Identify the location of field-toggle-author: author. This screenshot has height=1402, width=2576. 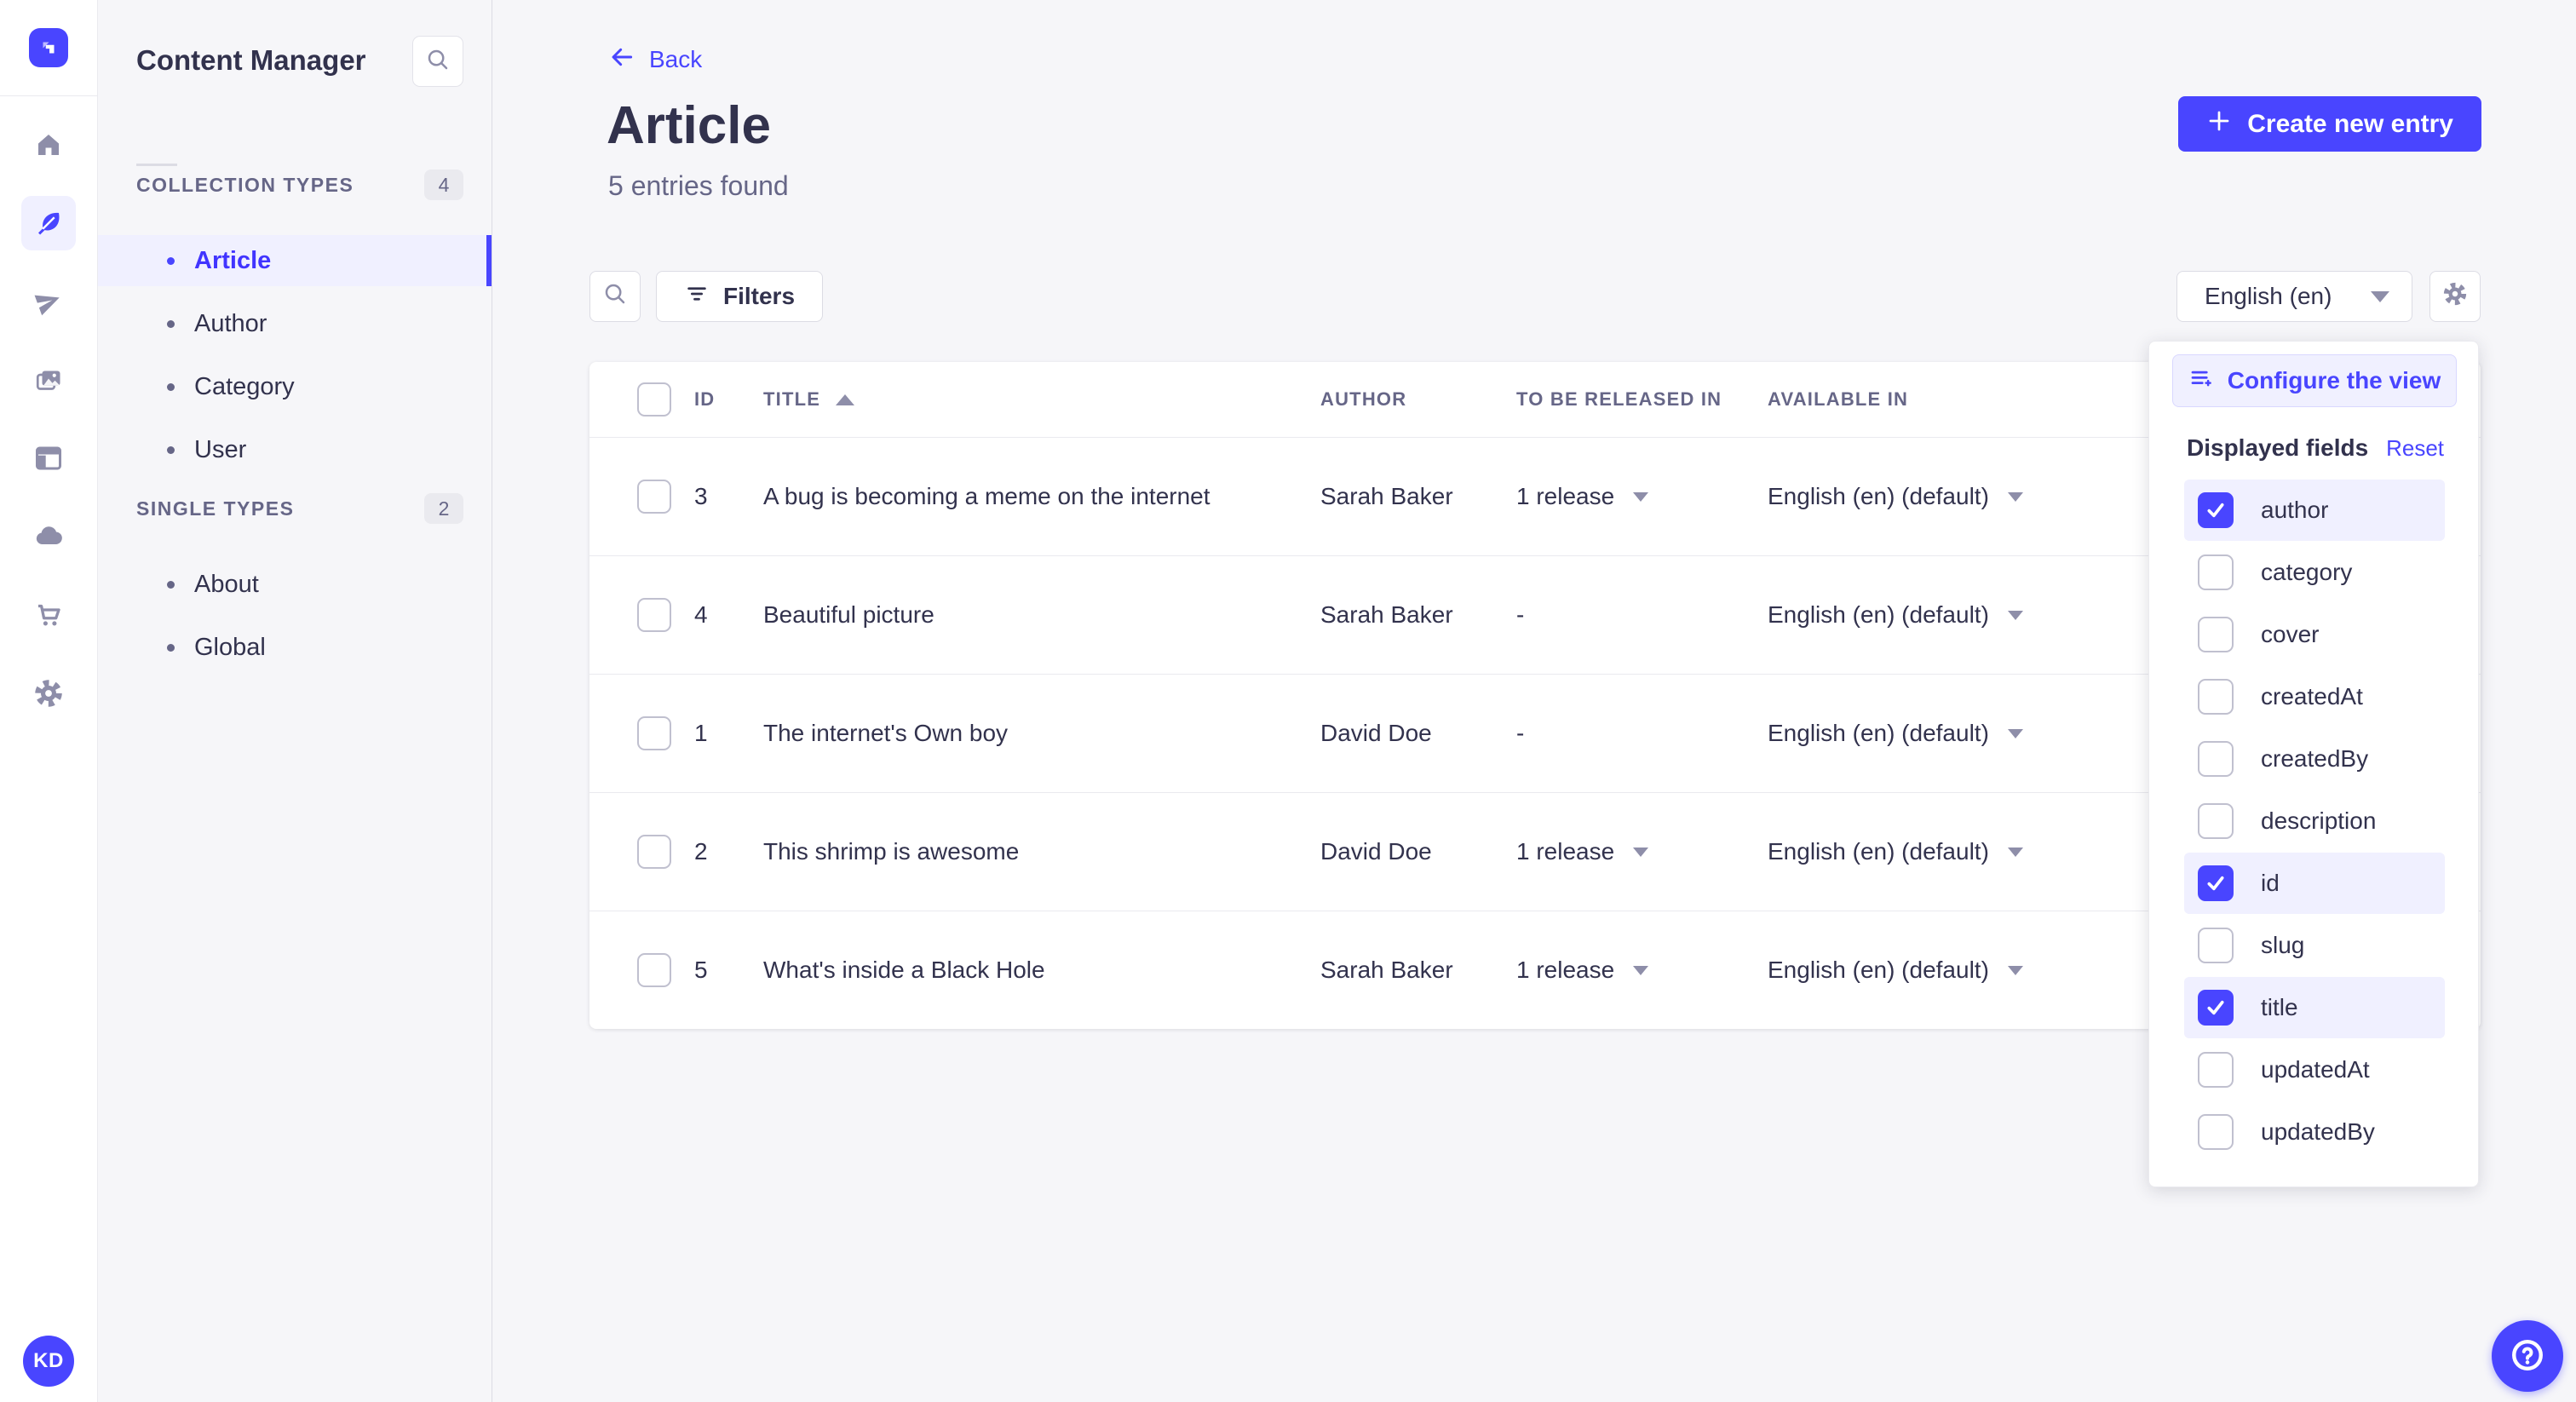
(2314, 510).